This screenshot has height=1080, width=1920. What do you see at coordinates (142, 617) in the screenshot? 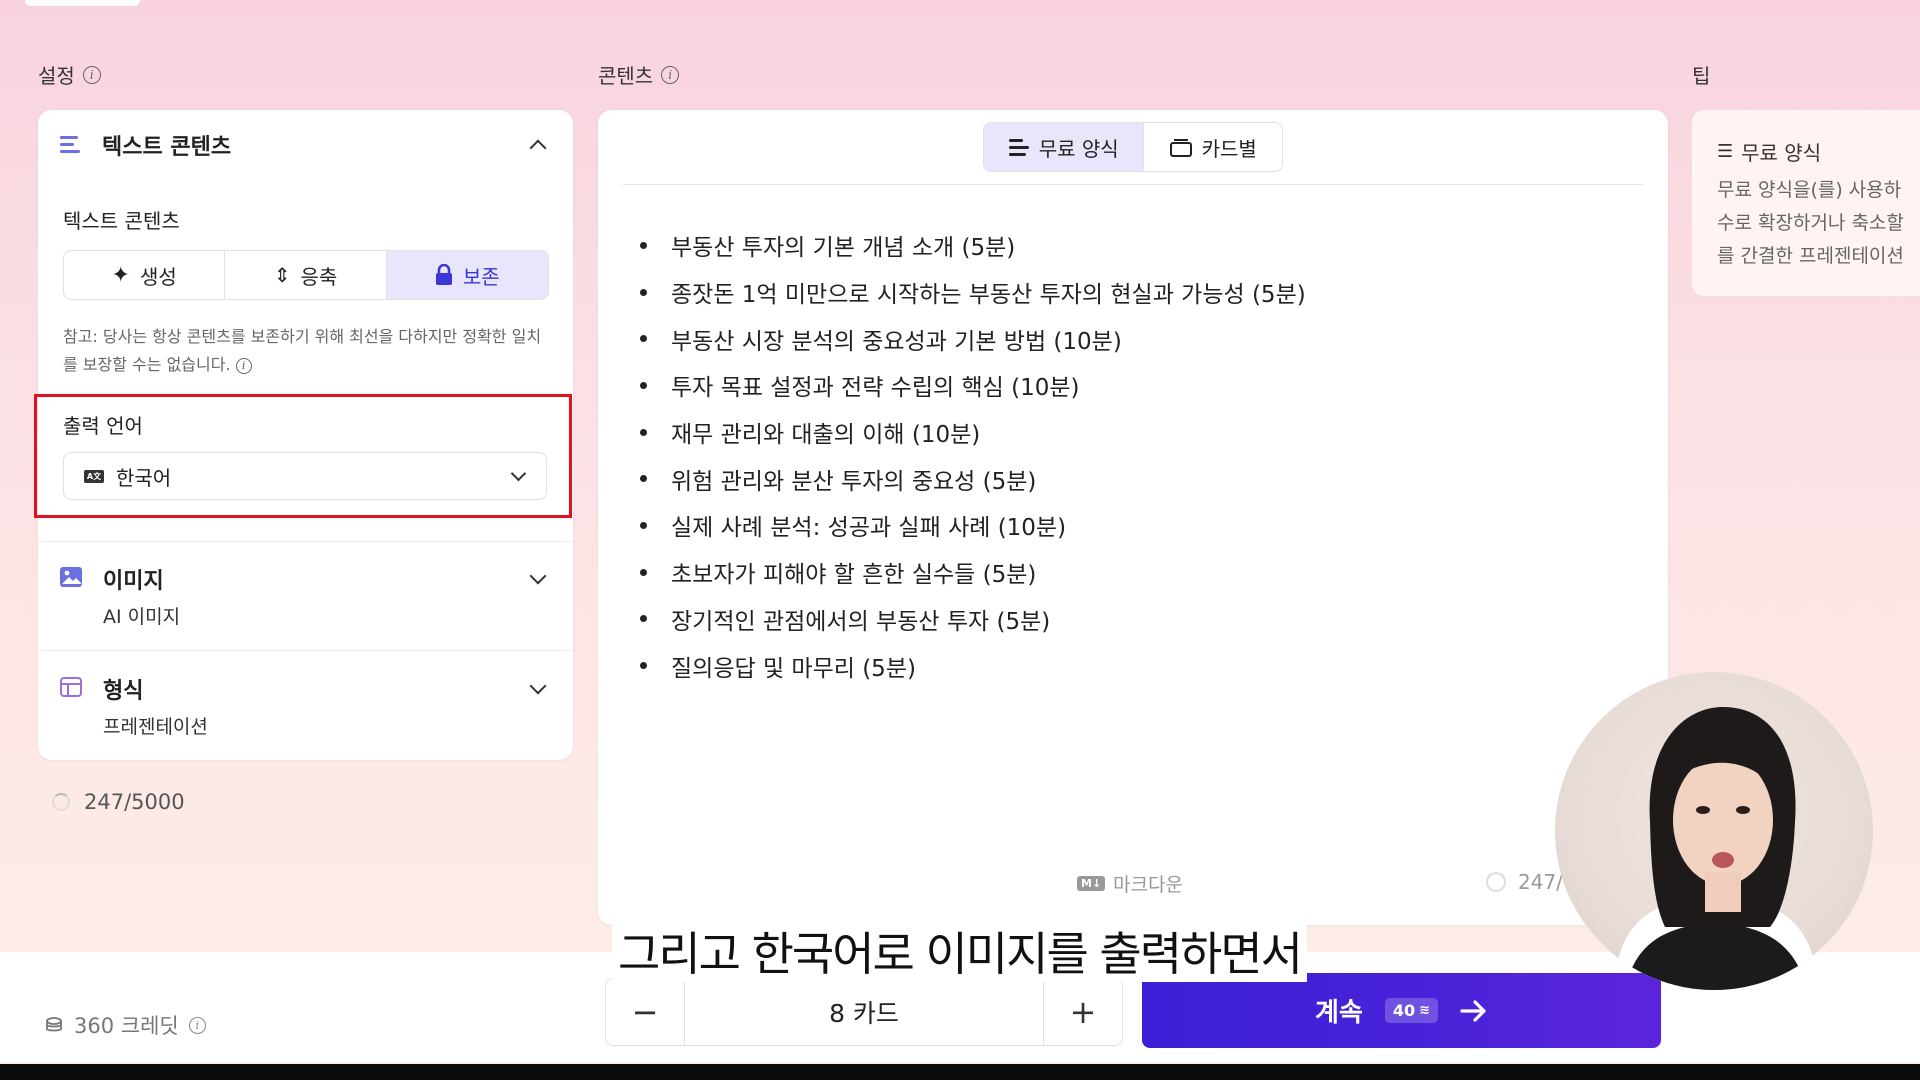
I see `image-value: AI 이미지` at bounding box center [142, 617].